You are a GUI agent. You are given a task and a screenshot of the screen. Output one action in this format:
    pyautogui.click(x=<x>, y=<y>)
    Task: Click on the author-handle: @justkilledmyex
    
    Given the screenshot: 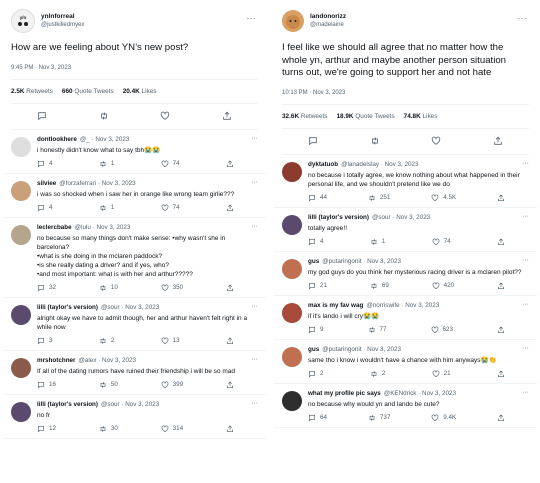 What is the action you would take?
    pyautogui.click(x=62, y=25)
    